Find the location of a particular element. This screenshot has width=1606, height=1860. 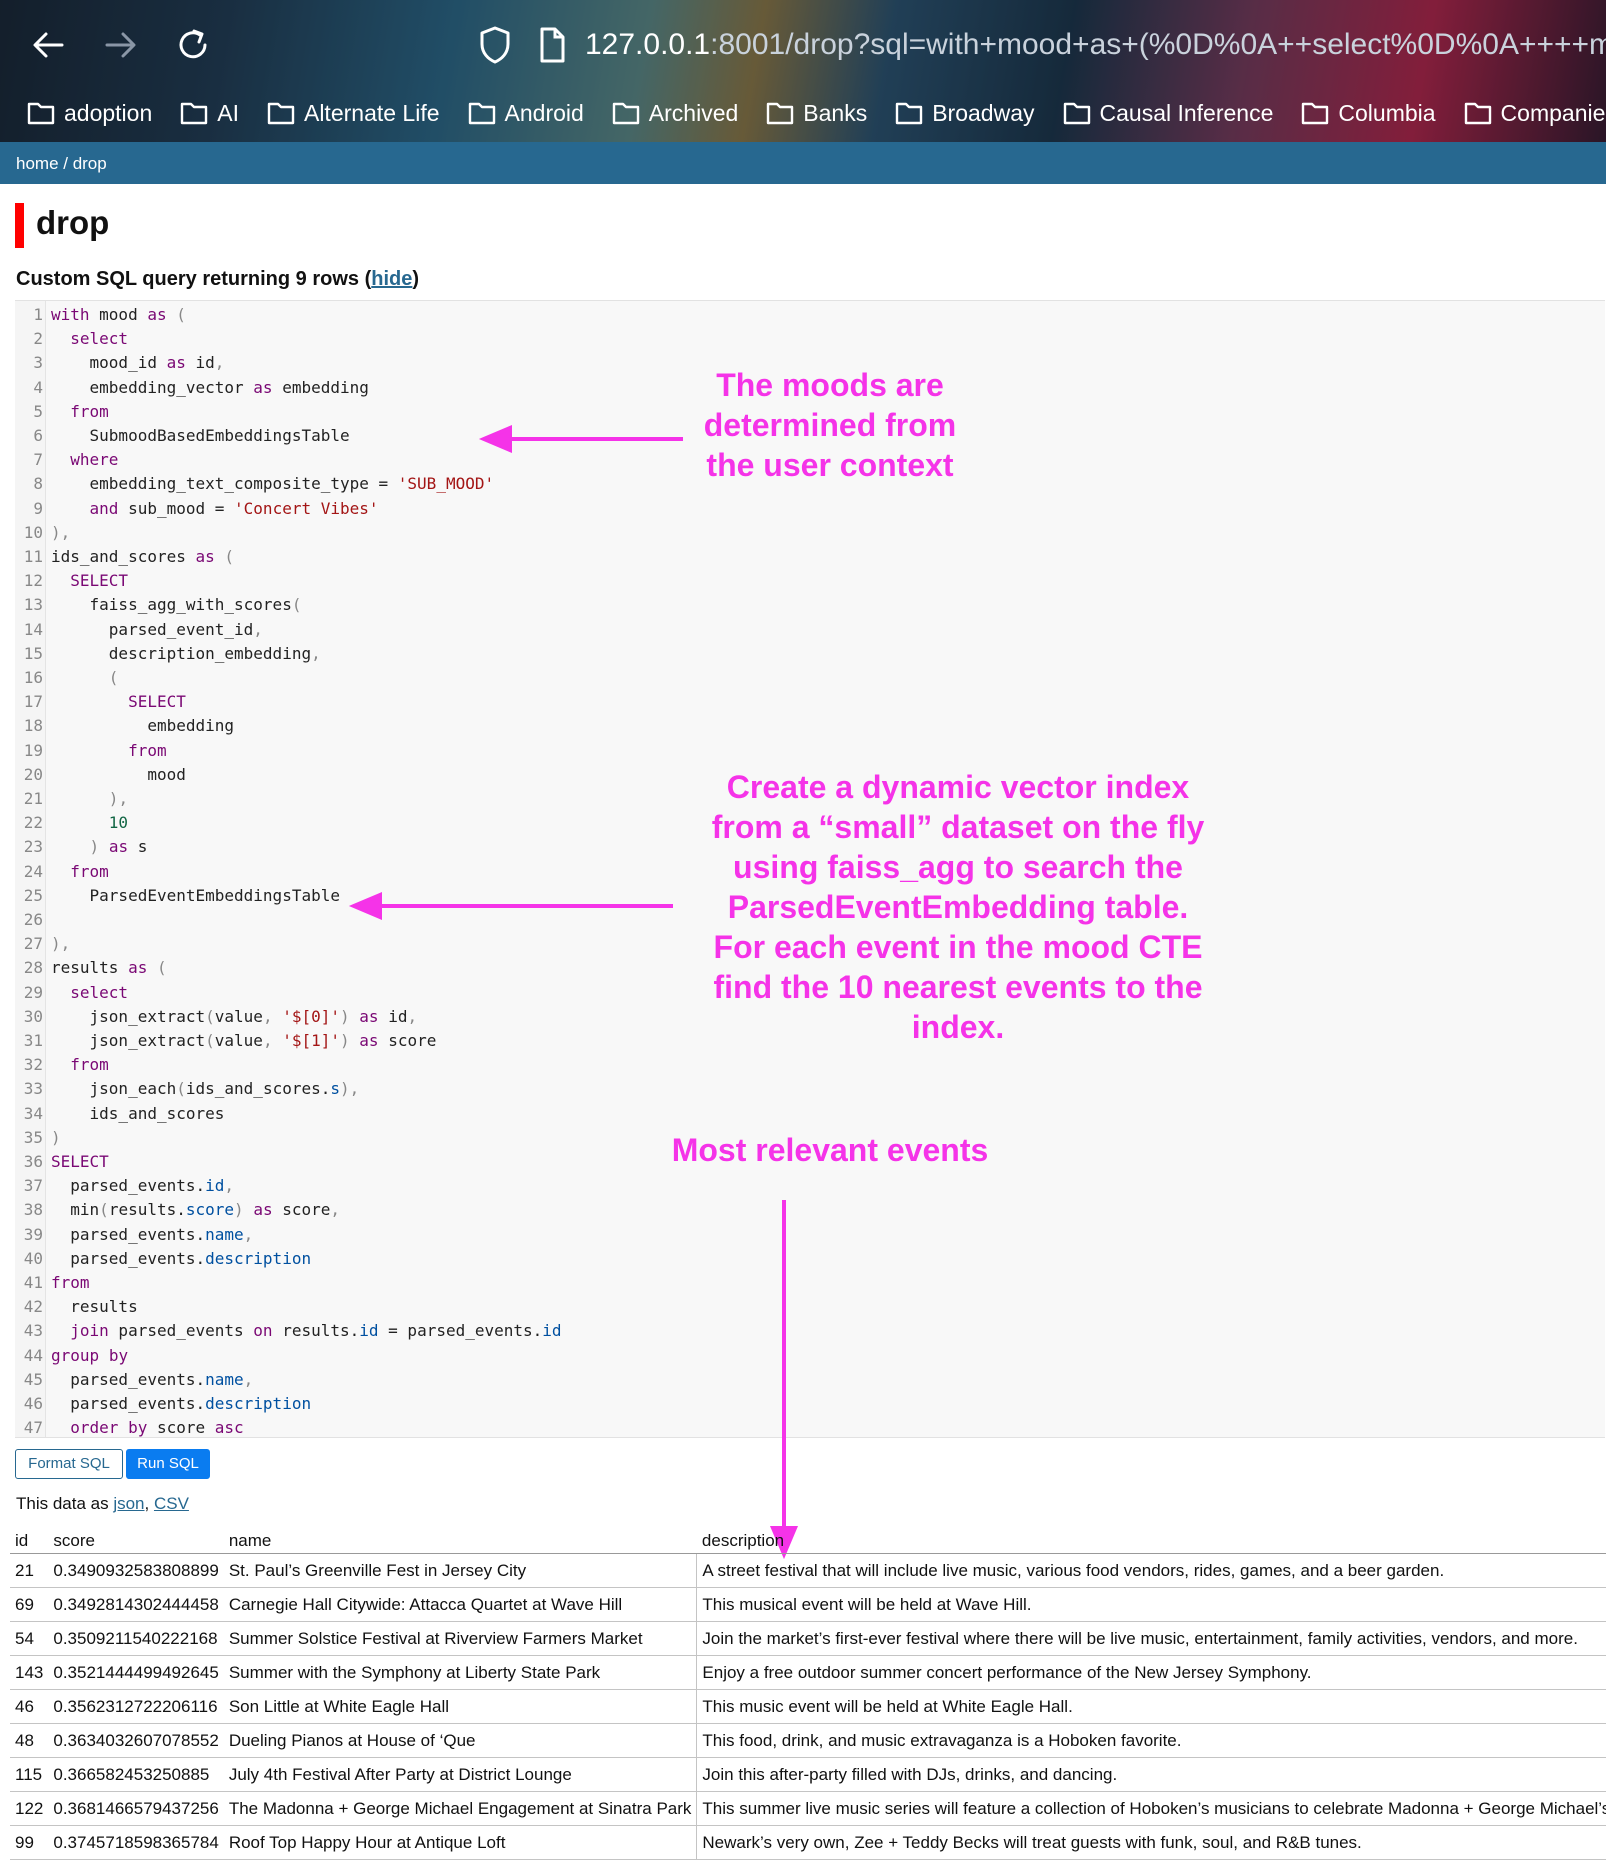

sql-code: order by score asc is located at coordinates (157, 1428).